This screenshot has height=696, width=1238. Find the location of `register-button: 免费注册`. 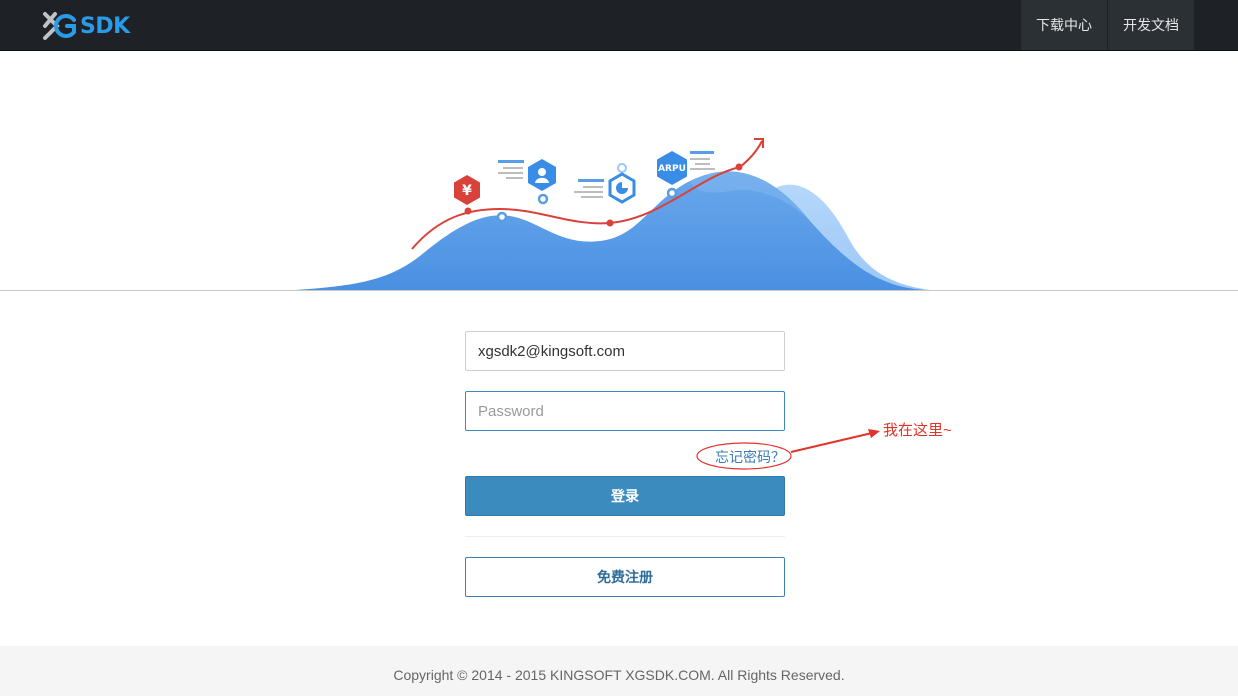

register-button: 免费注册 is located at coordinates (625, 577).